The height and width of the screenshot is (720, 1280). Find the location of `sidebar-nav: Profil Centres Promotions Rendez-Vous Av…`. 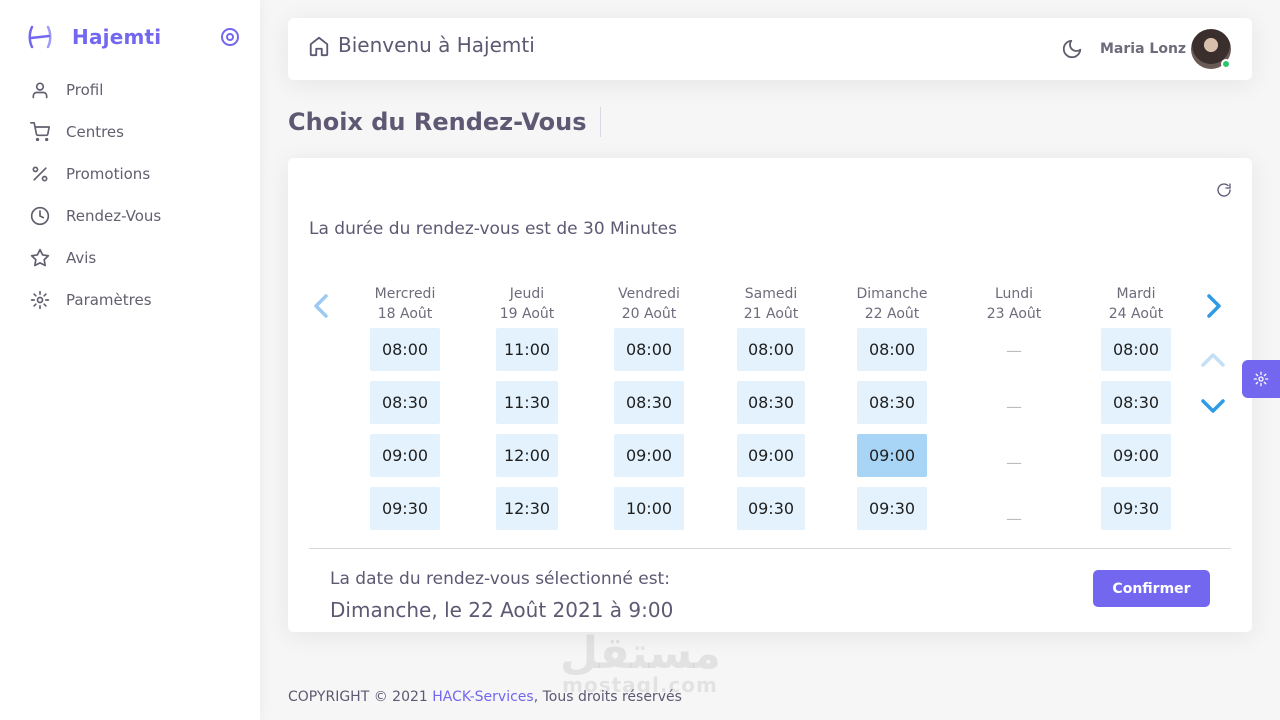

sidebar-nav: Profil Centres Promotions Rendez-Vous Av… is located at coordinates (130, 195).